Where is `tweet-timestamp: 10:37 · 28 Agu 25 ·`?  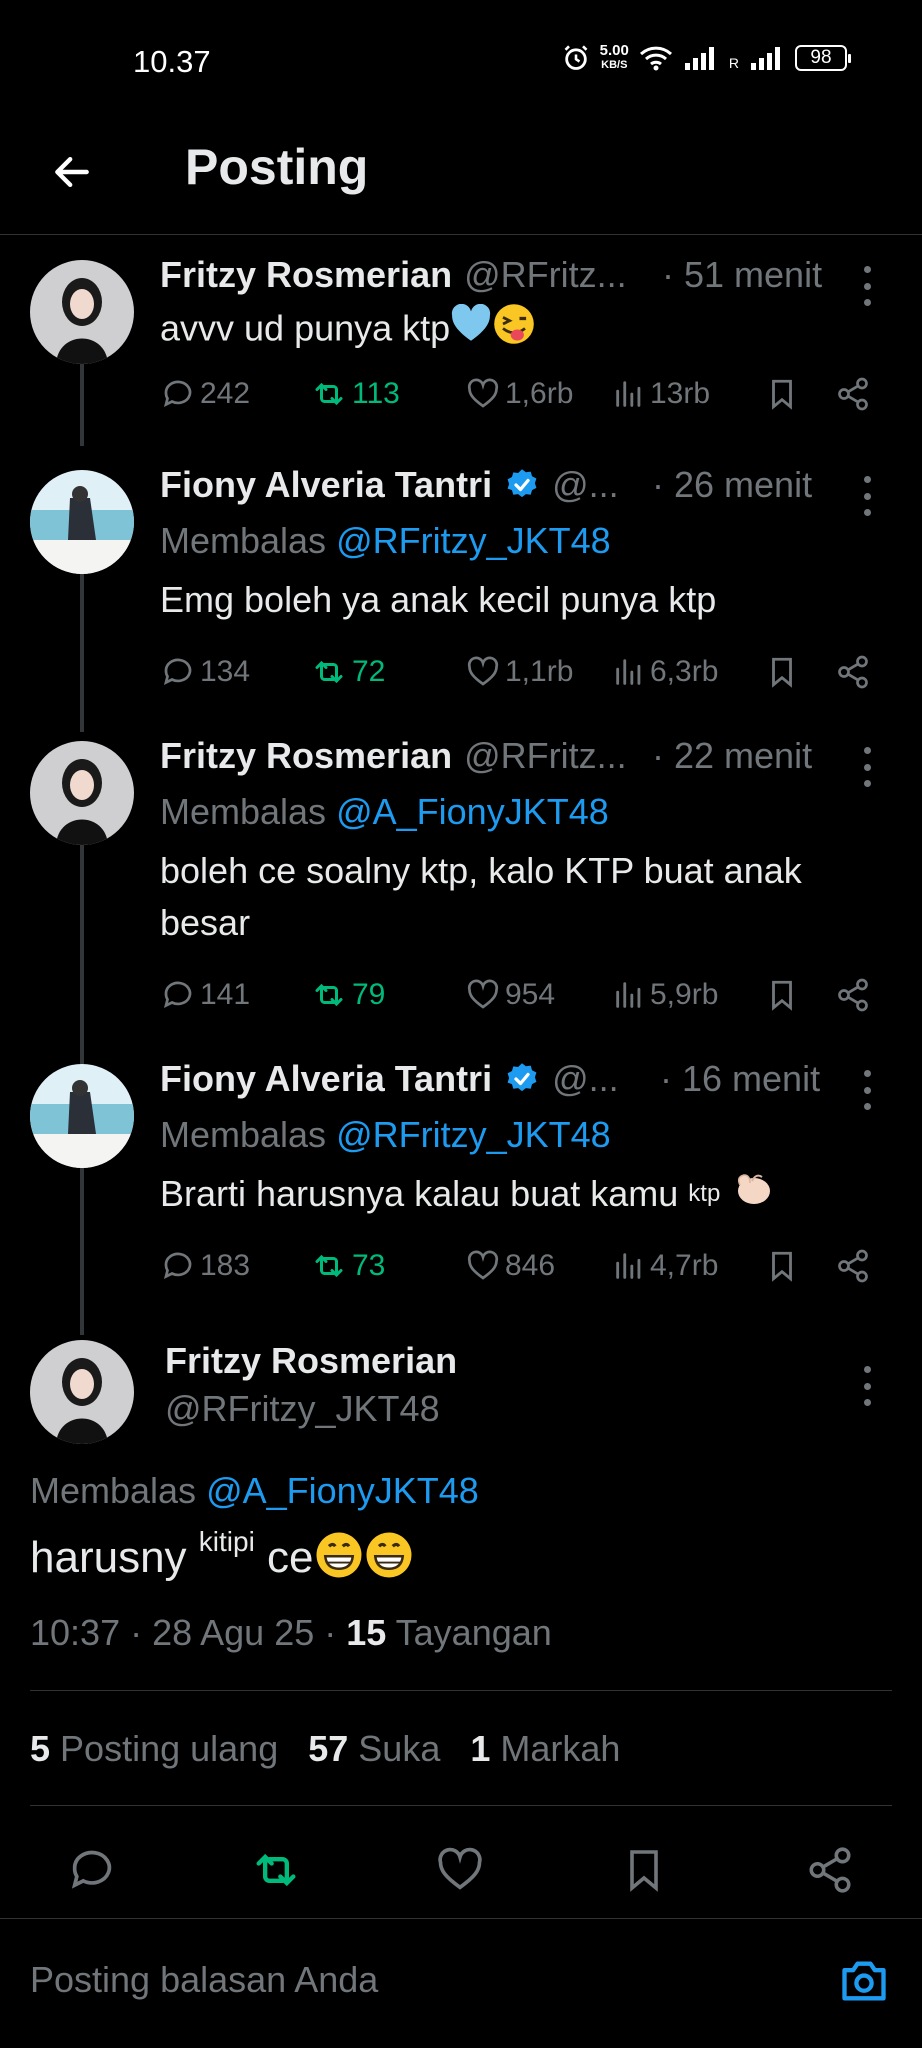
tweet-timestamp: 10:37 · 28 Agu 25 · is located at coordinates (183, 1632).